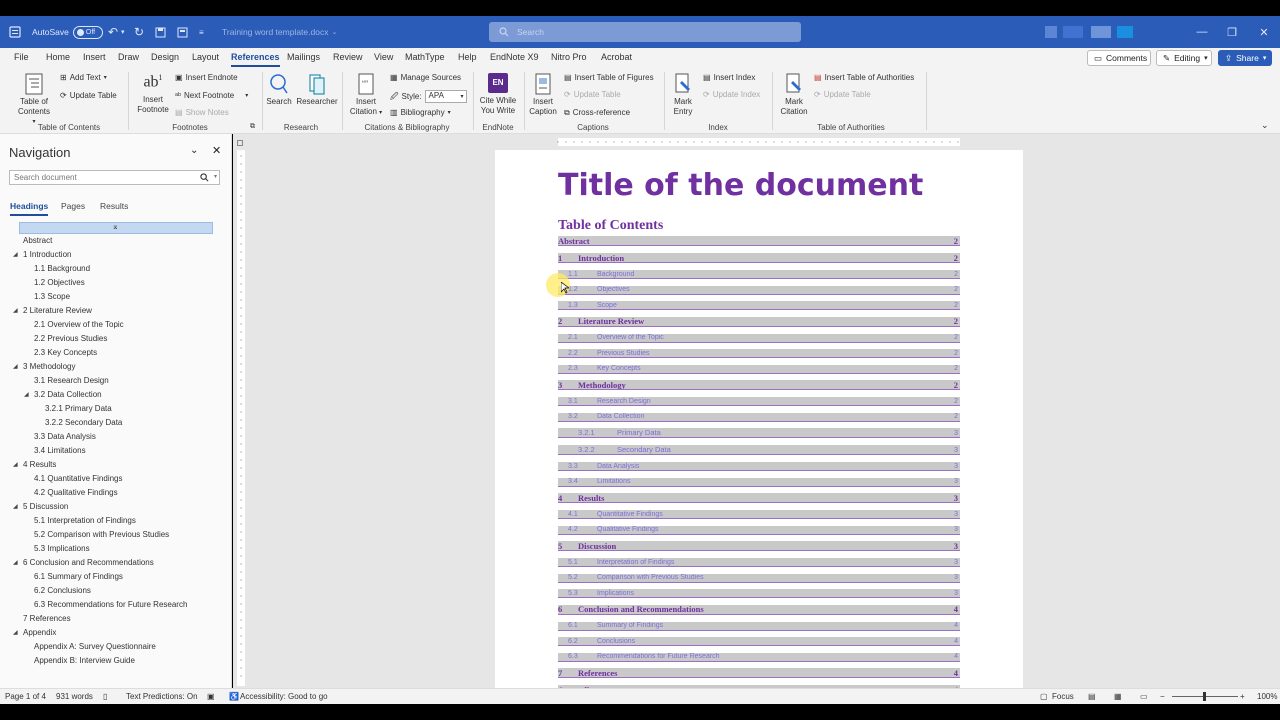  Describe the element at coordinates (759, 433) in the screenshot. I see `toc-entry: 3.2.1 Primary Data 3` at that location.